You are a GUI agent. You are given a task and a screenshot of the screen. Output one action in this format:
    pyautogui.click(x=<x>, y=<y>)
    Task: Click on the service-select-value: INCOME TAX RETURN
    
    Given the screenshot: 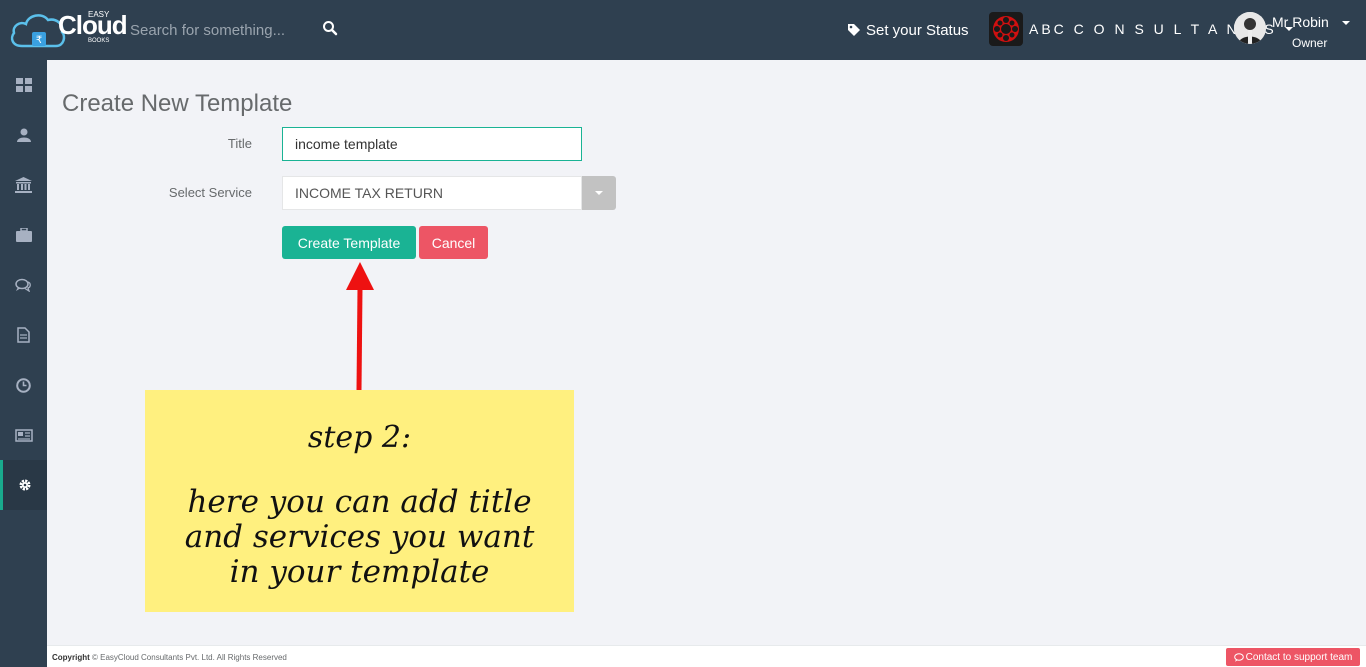 What is the action you would take?
    pyautogui.click(x=369, y=193)
    